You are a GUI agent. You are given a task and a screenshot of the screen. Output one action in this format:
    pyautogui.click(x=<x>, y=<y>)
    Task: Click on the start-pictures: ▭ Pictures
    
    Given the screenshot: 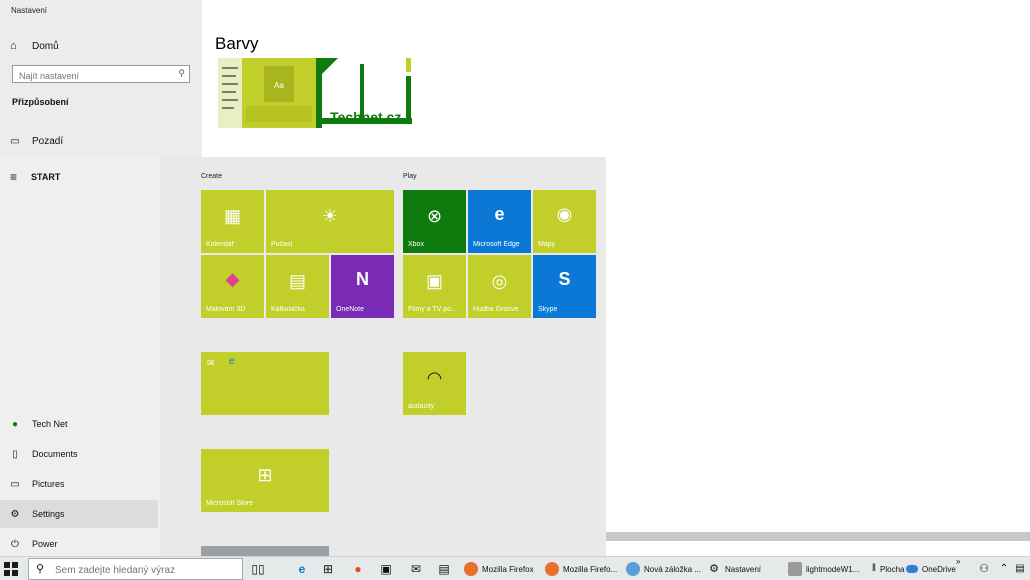 What is the action you would take?
    pyautogui.click(x=79, y=484)
    